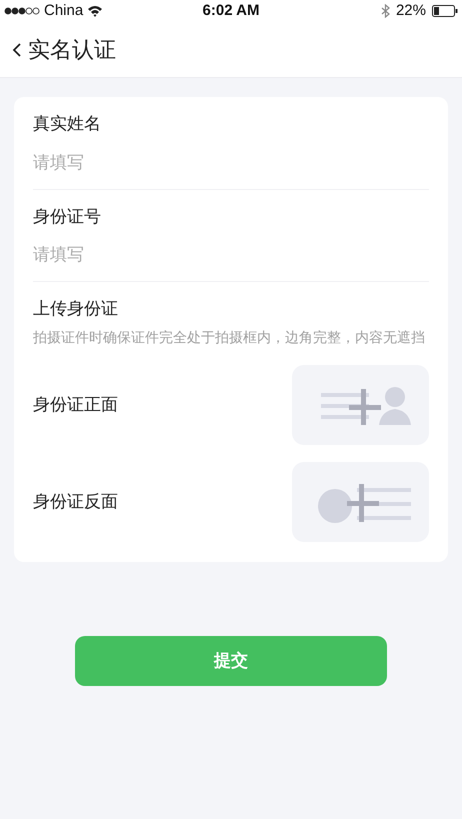 The height and width of the screenshot is (819, 462). Describe the element at coordinates (72, 50) in the screenshot. I see `page-title: 实名认证` at that location.